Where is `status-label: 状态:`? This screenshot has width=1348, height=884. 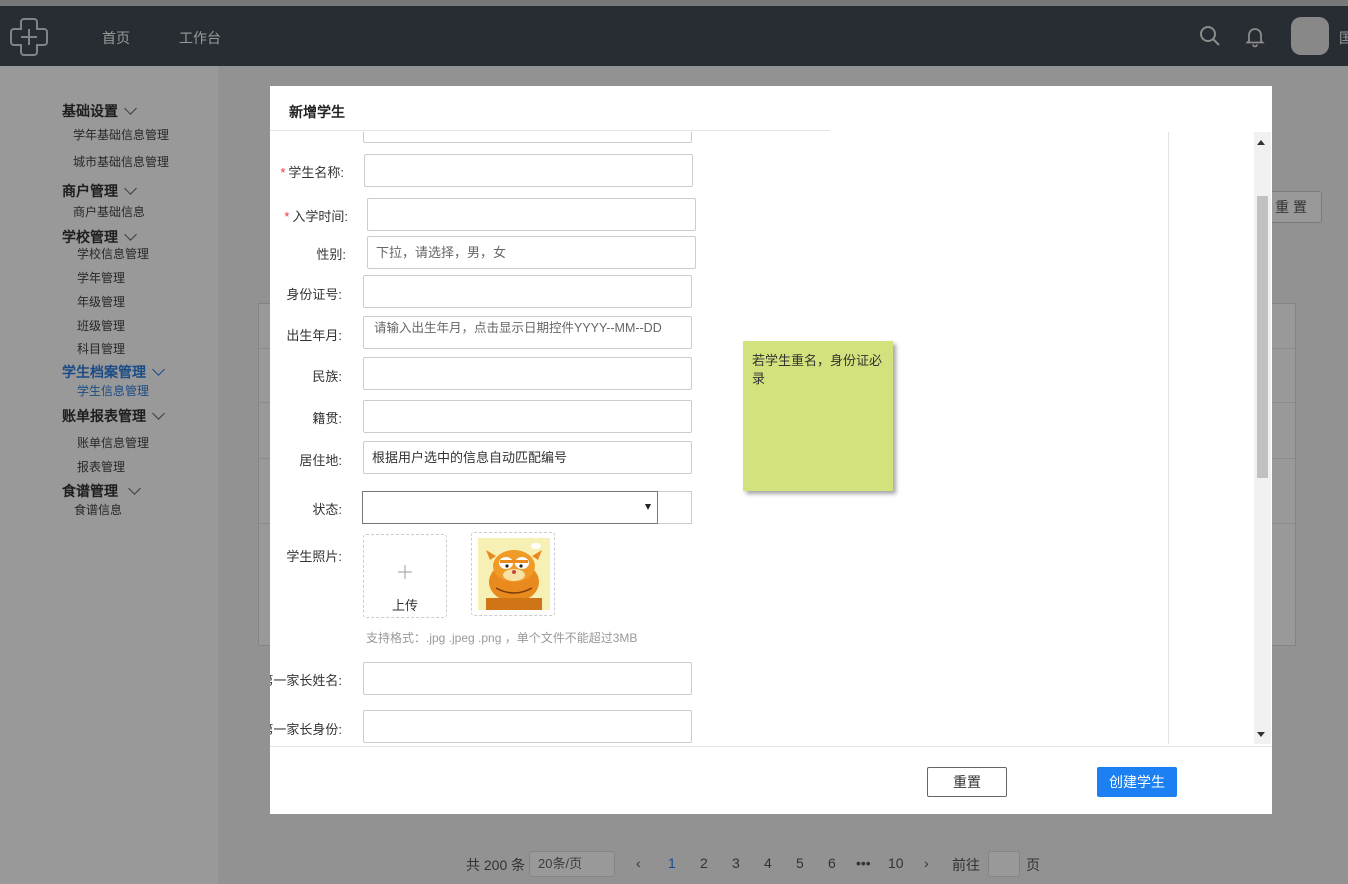 status-label: 状态: is located at coordinates (327, 509).